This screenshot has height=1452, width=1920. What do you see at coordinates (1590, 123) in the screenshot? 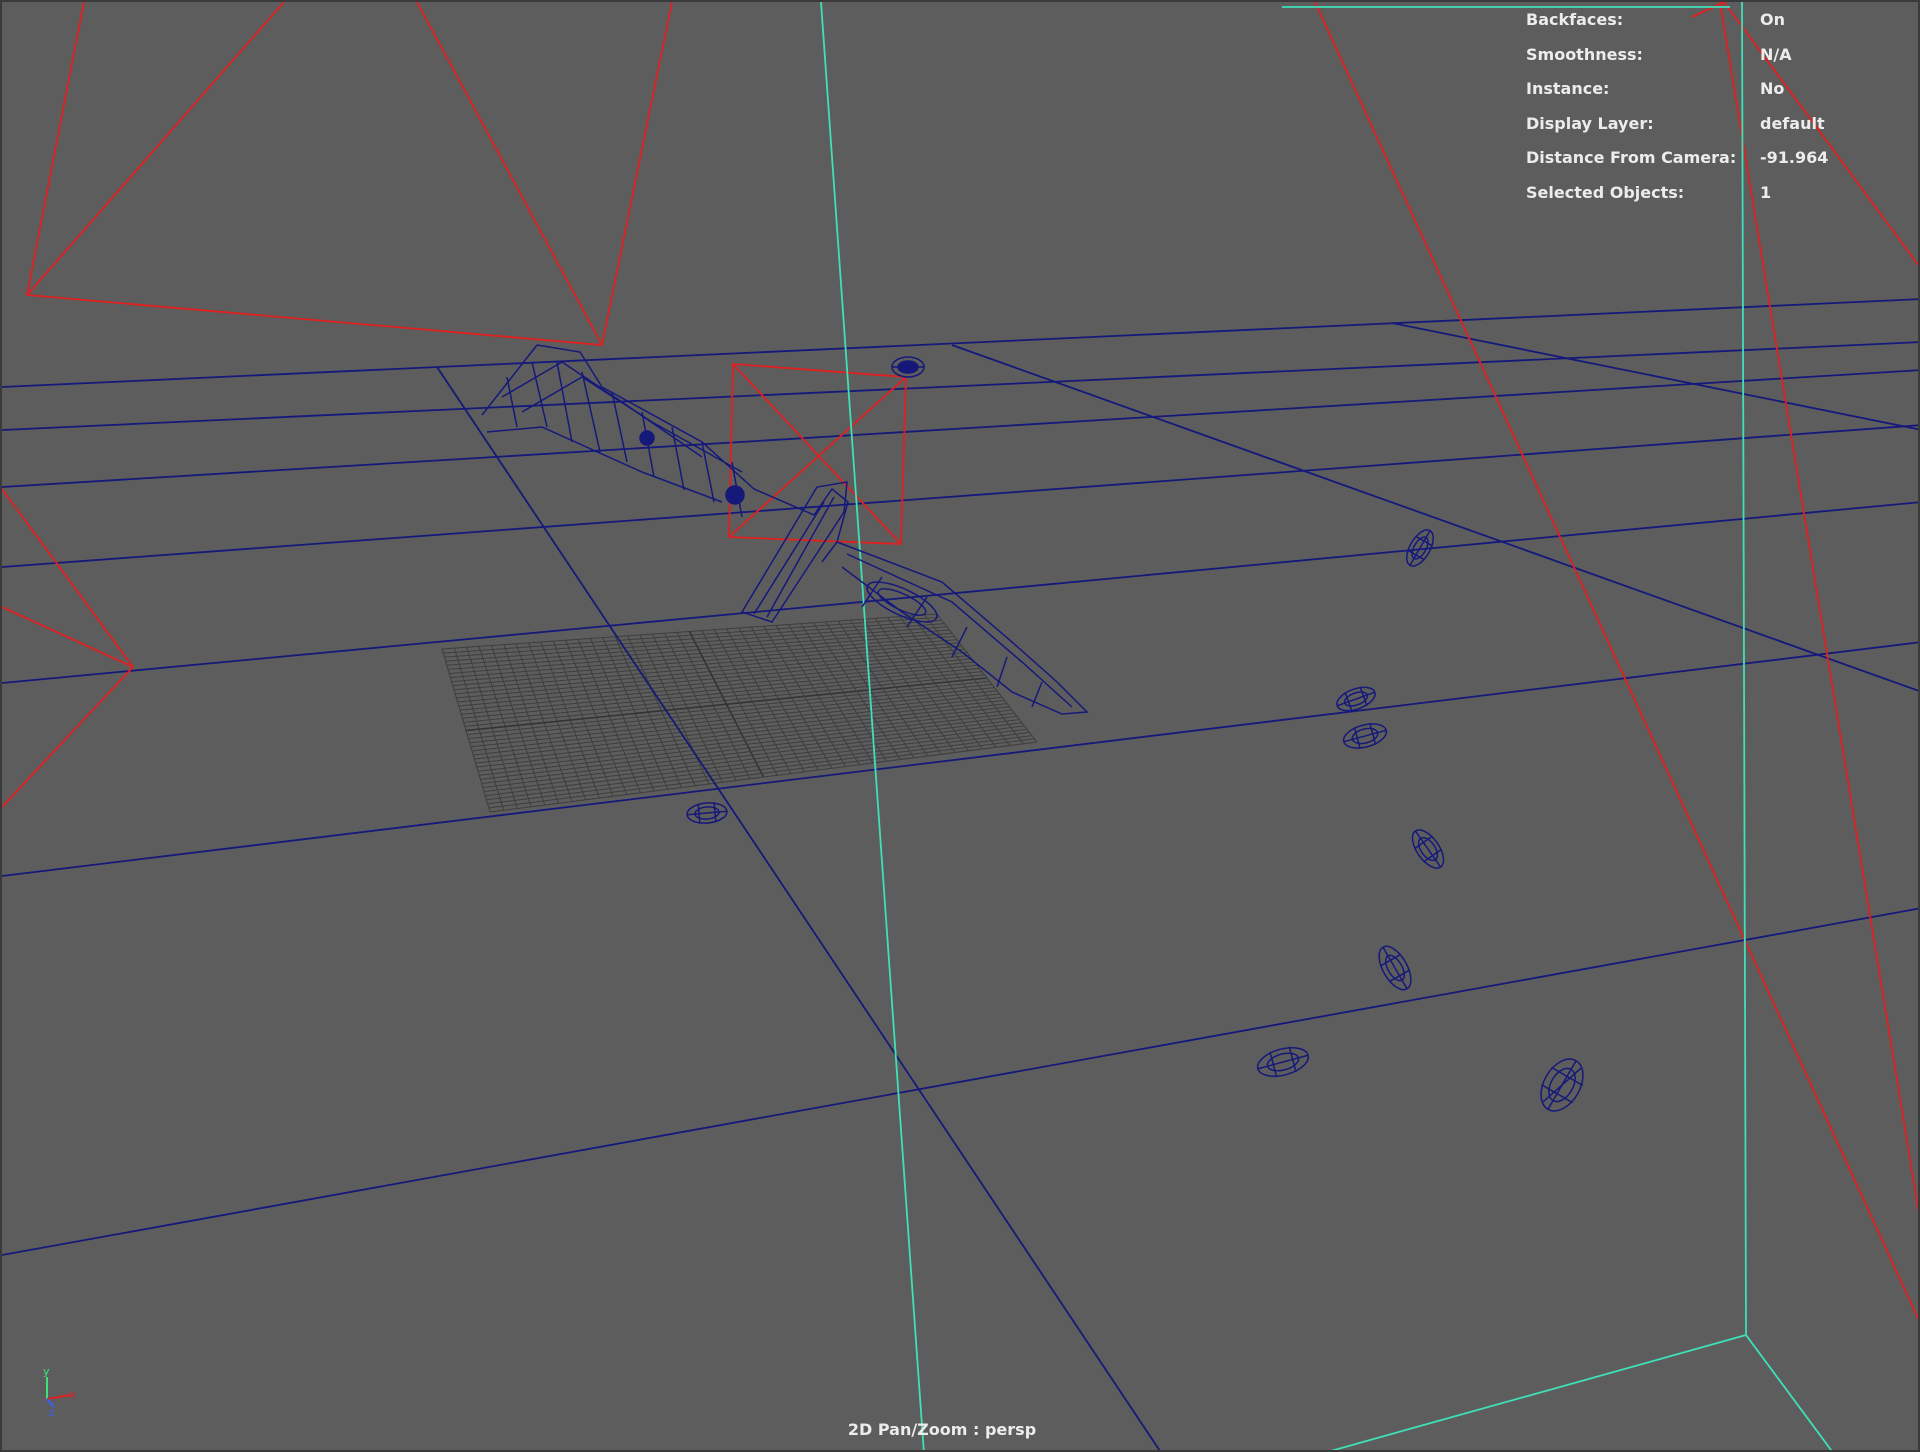
I see `hud-label: Display Layer:` at bounding box center [1590, 123].